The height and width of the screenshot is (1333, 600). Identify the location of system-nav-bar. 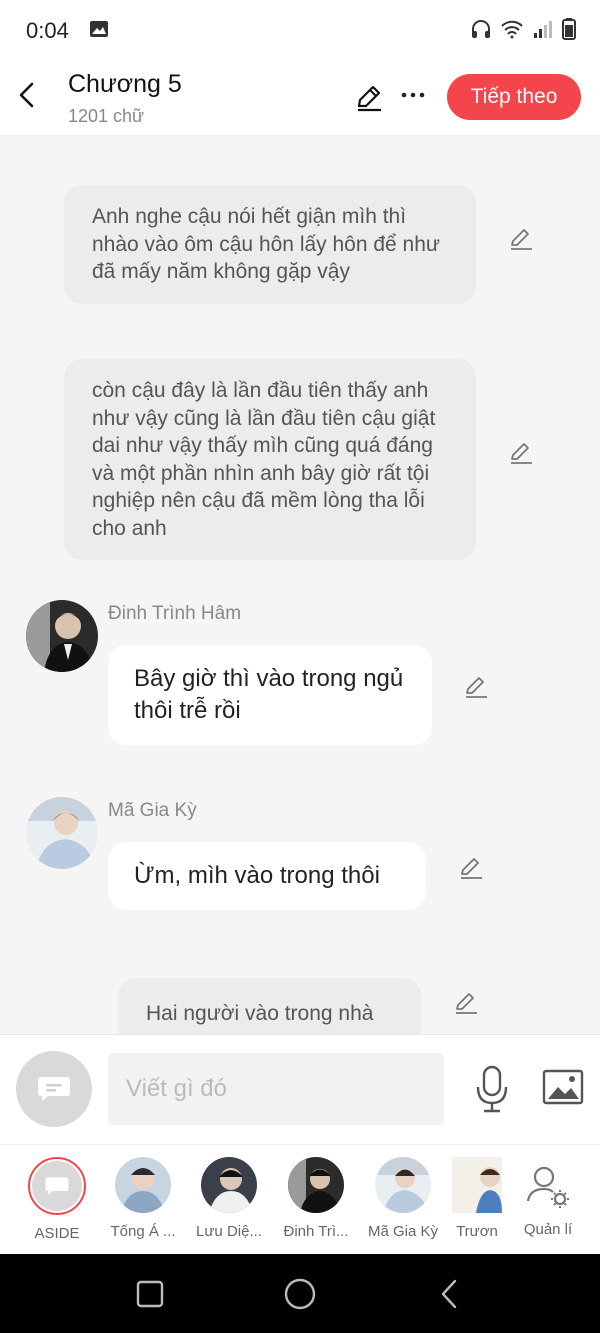
(300, 1293).